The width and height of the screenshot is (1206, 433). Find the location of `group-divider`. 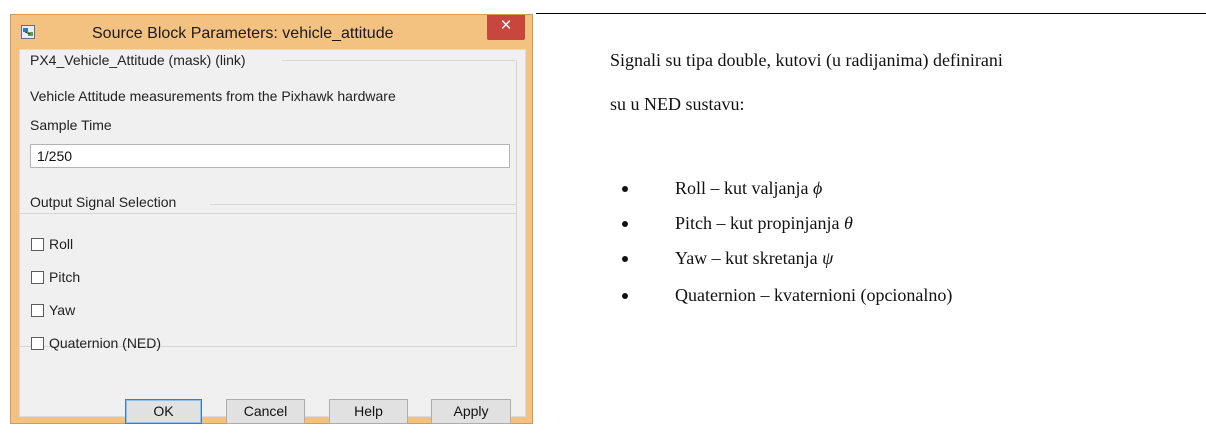

group-divider is located at coordinates (268, 213).